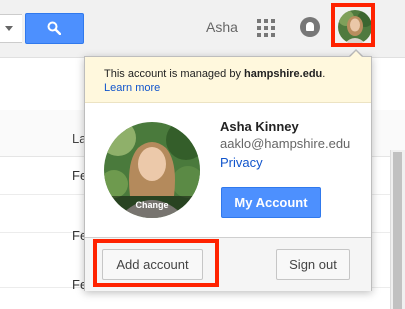 Image resolution: width=405 pixels, height=309 pixels. I want to click on header-user-name: Asha, so click(222, 27).